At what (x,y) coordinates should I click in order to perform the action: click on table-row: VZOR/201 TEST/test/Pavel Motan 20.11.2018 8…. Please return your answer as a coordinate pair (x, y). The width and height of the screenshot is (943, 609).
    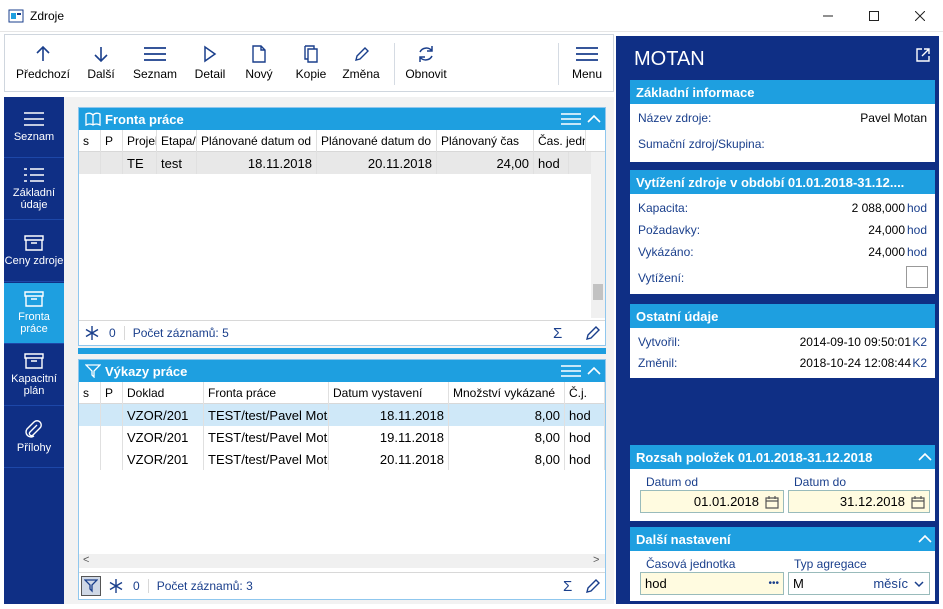
    Looking at the image, I should click on (342, 459).